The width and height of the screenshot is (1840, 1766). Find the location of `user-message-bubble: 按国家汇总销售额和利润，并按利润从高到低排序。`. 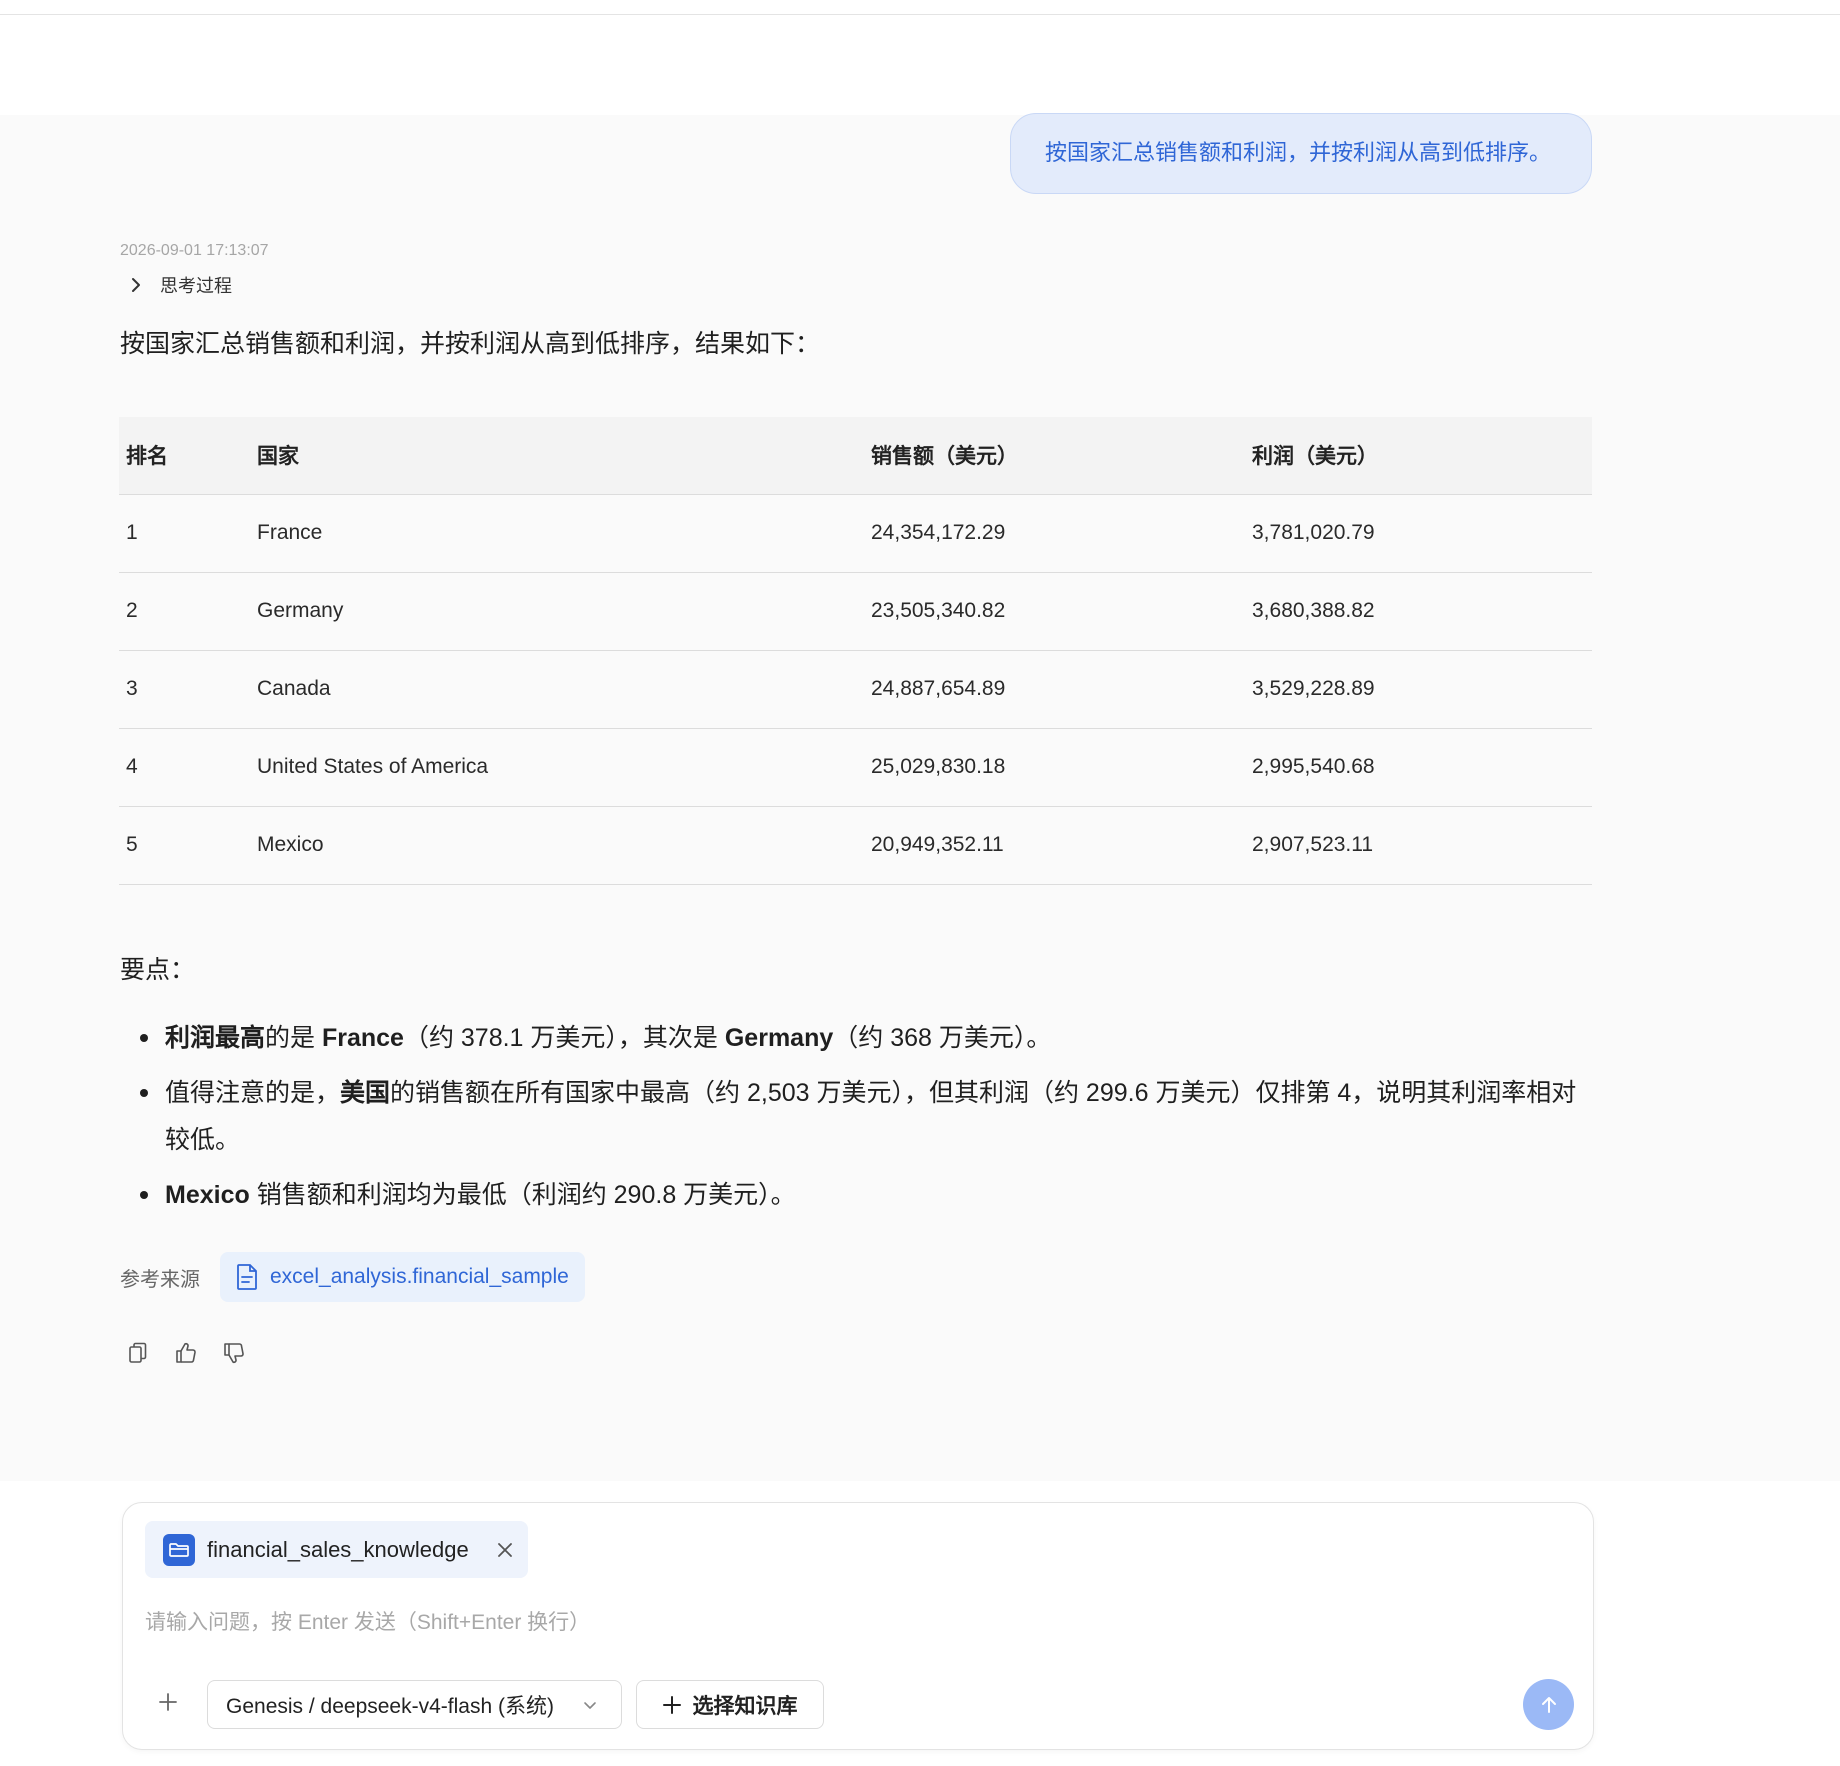

user-message-bubble: 按国家汇总销售额和利润，并按利润从高到低排序。 is located at coordinates (1301, 153).